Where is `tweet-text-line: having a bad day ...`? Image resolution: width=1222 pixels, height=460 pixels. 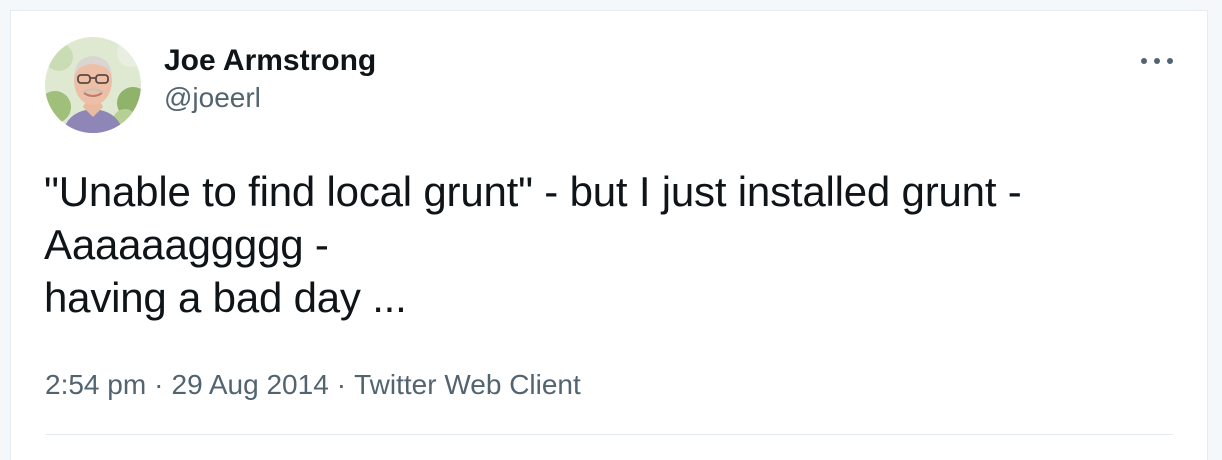 tweet-text-line: having a bad day ... is located at coordinates (225, 297).